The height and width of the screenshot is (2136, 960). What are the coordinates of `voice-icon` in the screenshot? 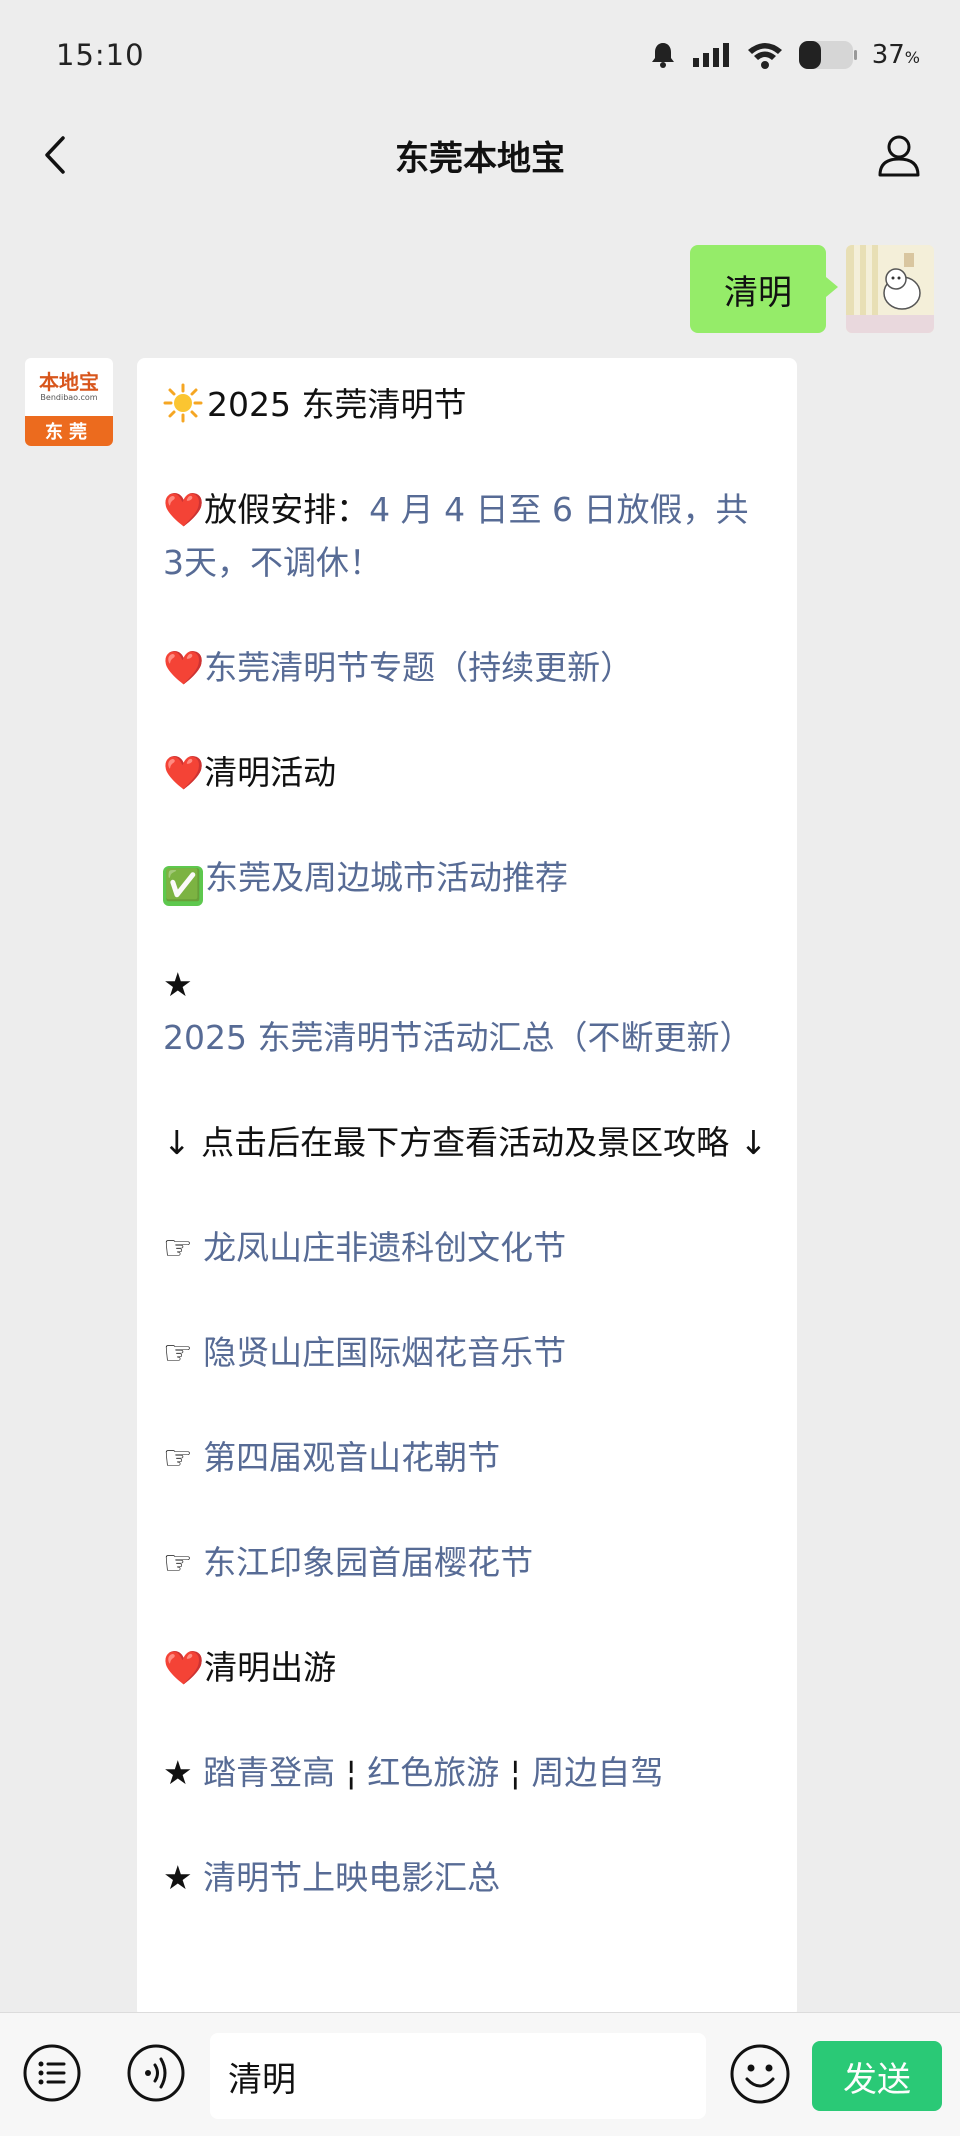 It's located at (156, 2073).